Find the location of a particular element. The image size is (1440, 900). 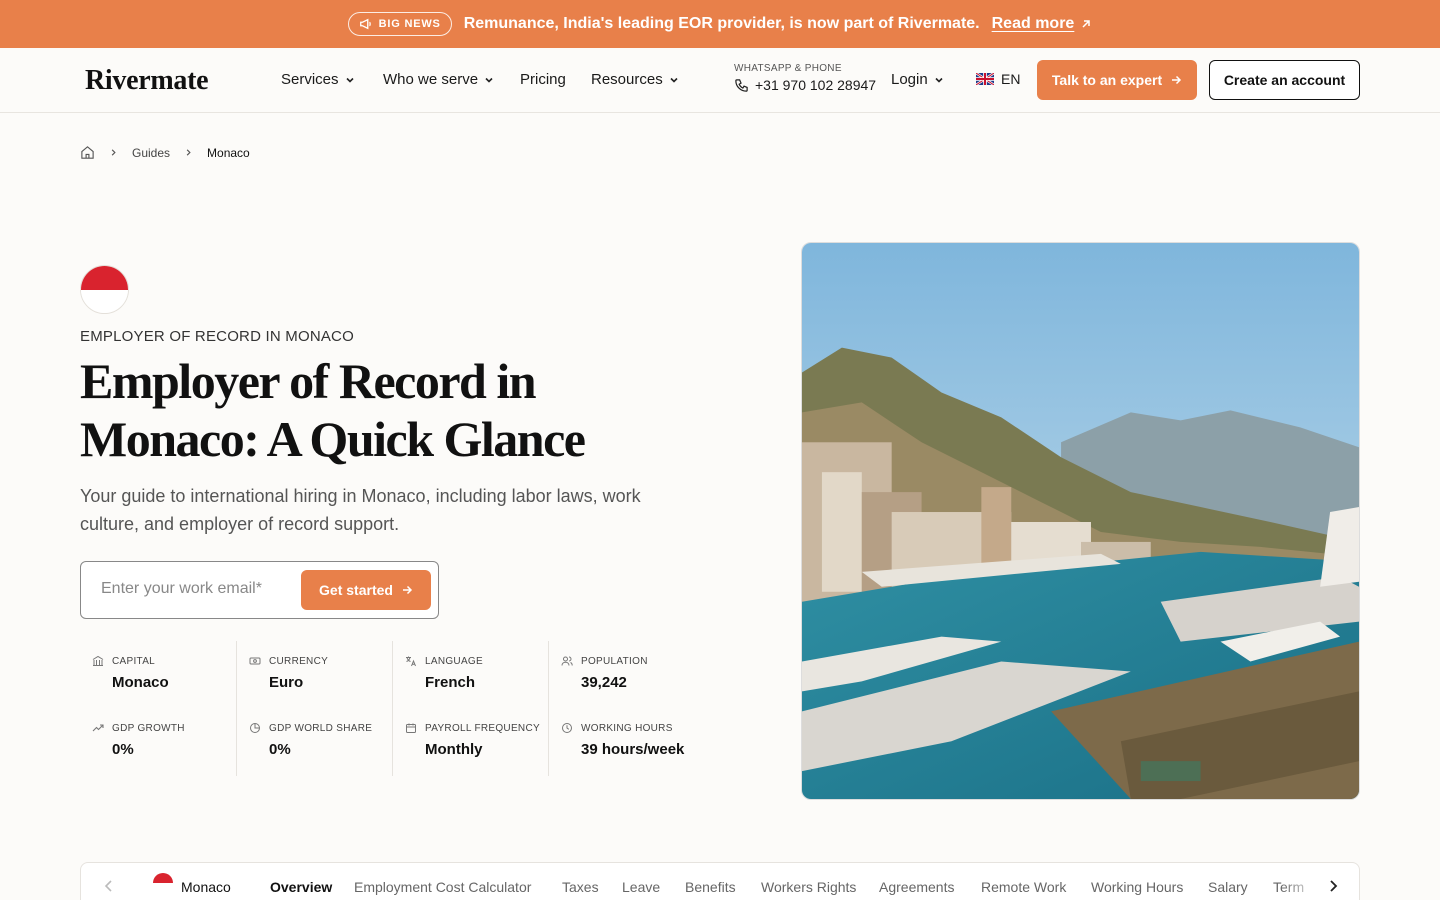

phone-label: WHATSAPP & PHONE is located at coordinates (788, 68).